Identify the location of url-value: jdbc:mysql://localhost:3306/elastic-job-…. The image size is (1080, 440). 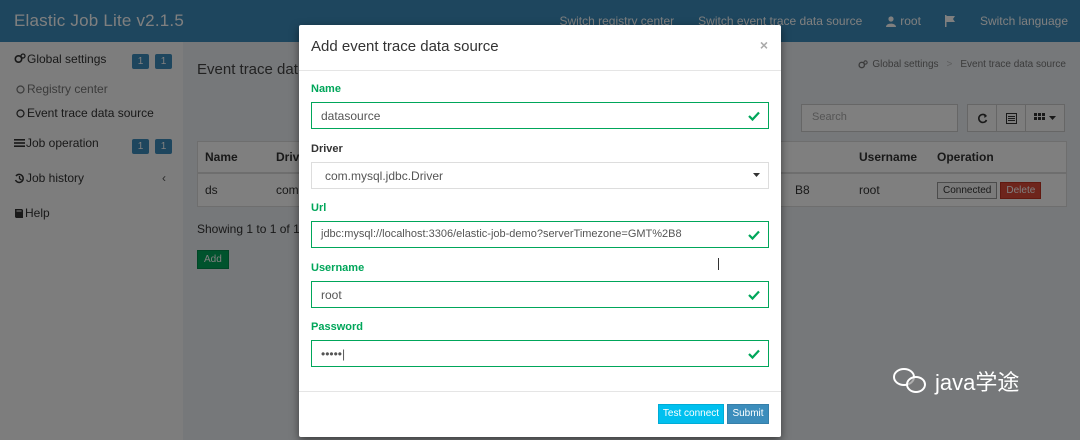
(501, 234).